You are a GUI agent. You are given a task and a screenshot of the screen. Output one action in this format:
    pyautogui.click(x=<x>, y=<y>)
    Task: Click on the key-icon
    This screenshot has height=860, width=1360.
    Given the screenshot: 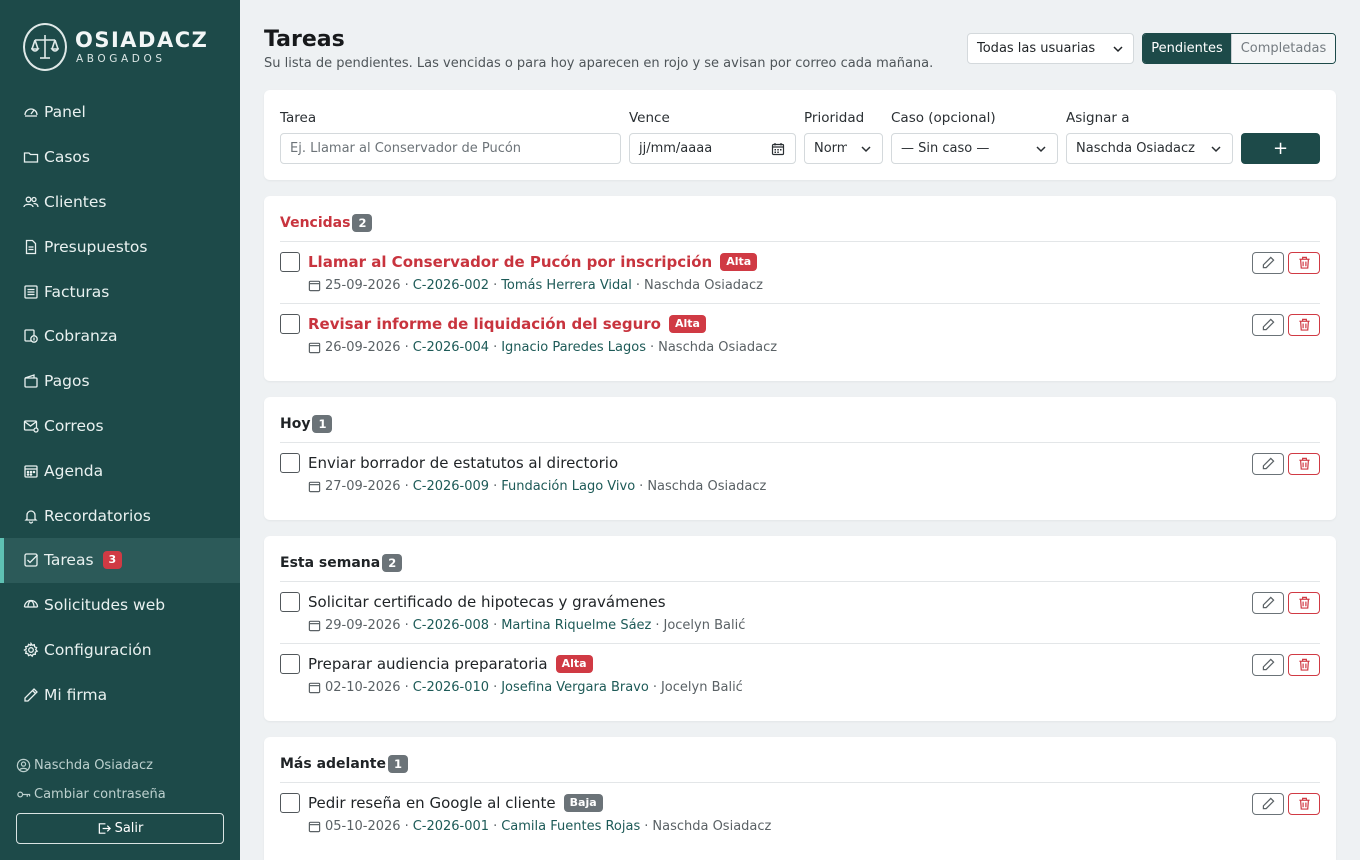 What is the action you would take?
    pyautogui.click(x=23, y=794)
    